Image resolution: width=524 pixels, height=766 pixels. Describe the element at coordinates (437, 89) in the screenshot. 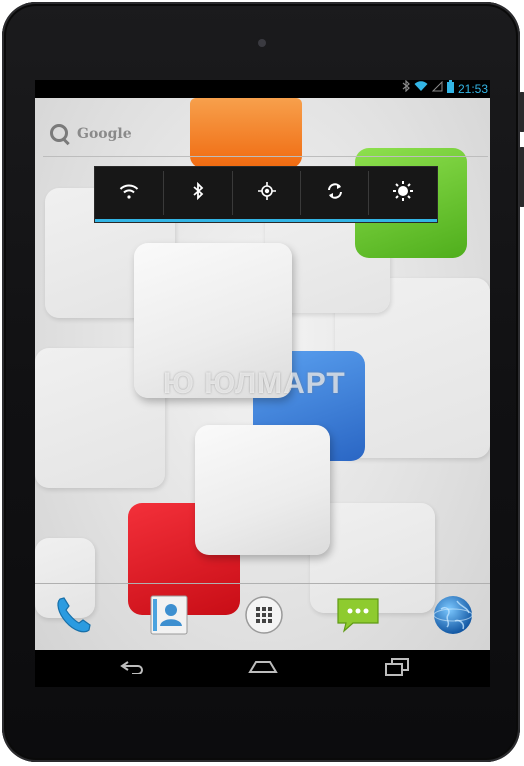

I see `no-sim-icon` at that location.